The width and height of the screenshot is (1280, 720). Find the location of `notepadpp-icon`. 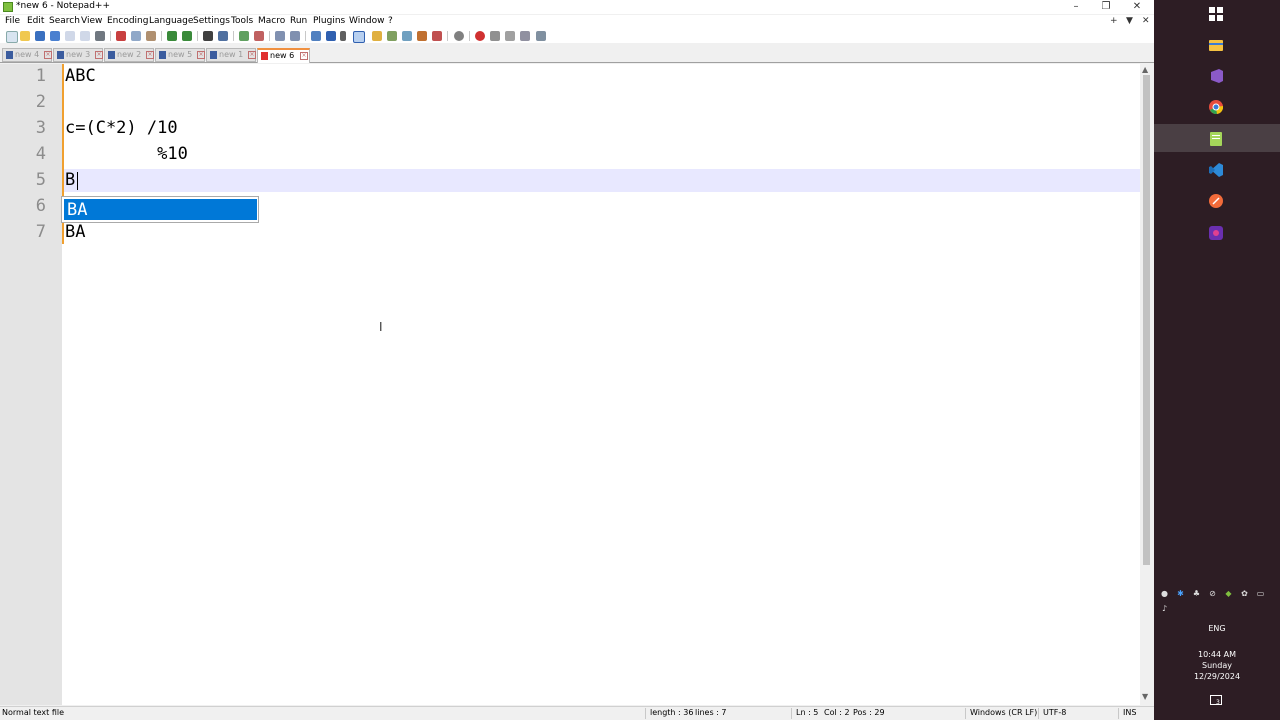

notepadpp-icon is located at coordinates (1216, 138).